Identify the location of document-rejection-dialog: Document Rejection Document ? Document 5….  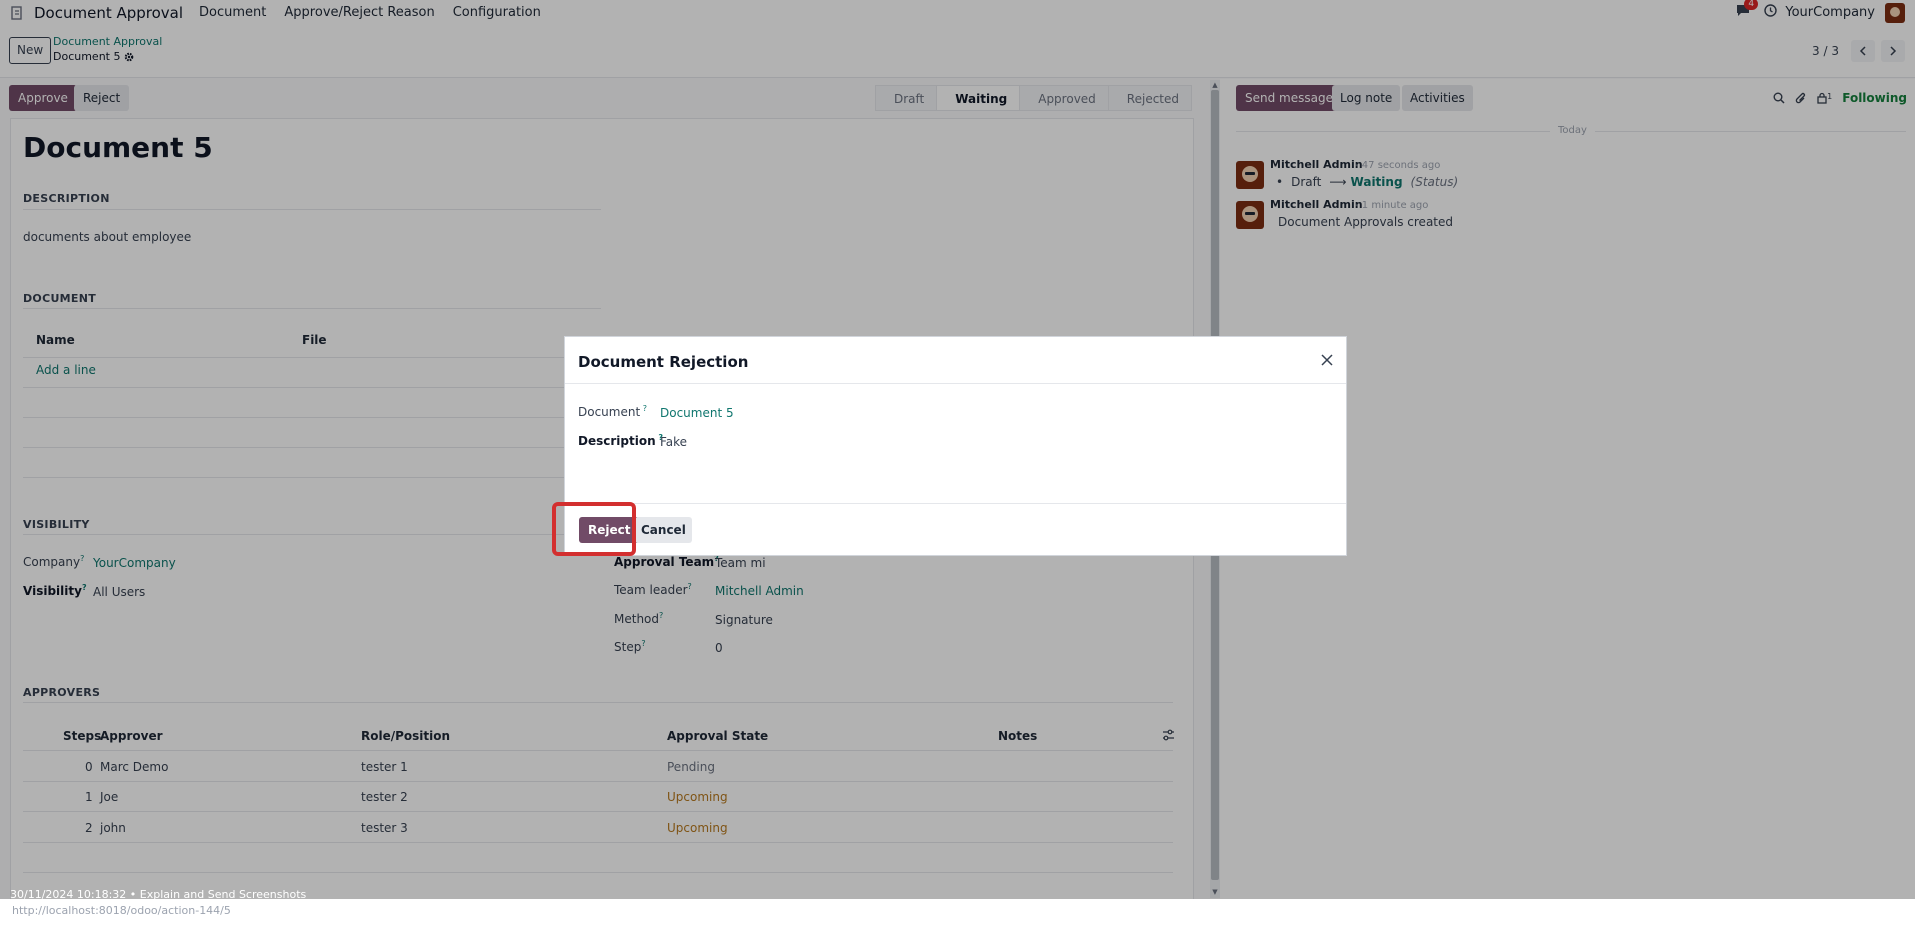
(955, 446).